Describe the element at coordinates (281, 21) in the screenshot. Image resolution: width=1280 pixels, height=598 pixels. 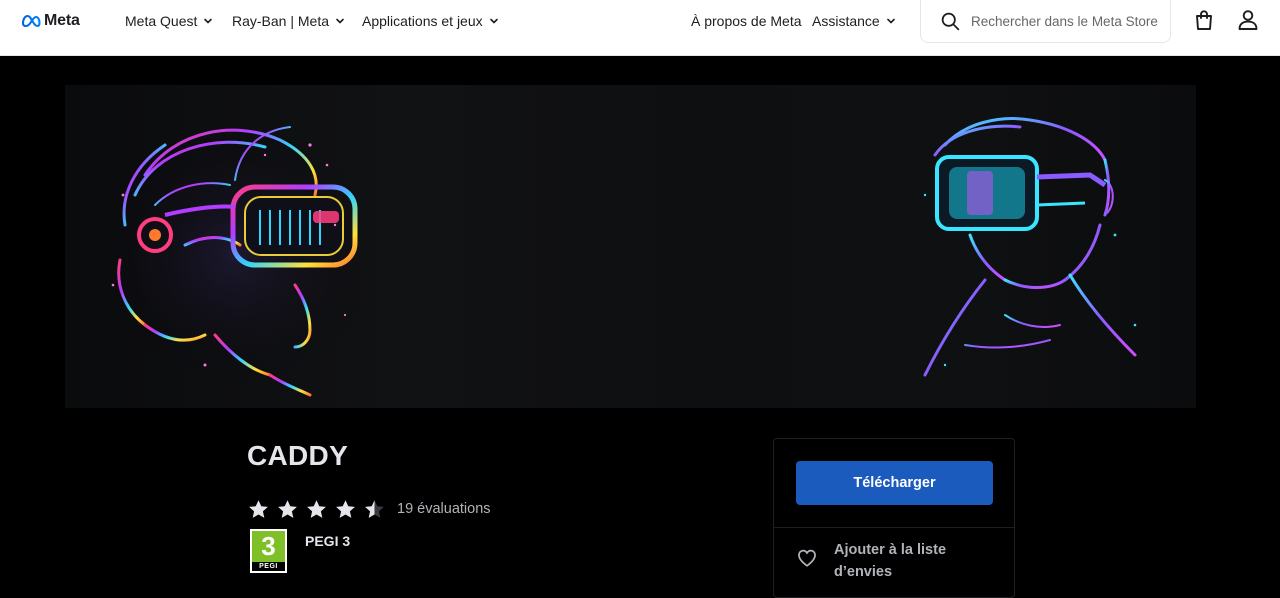
I see `nav-ray-ban-meta-label: Ray-Ban | Meta` at that location.